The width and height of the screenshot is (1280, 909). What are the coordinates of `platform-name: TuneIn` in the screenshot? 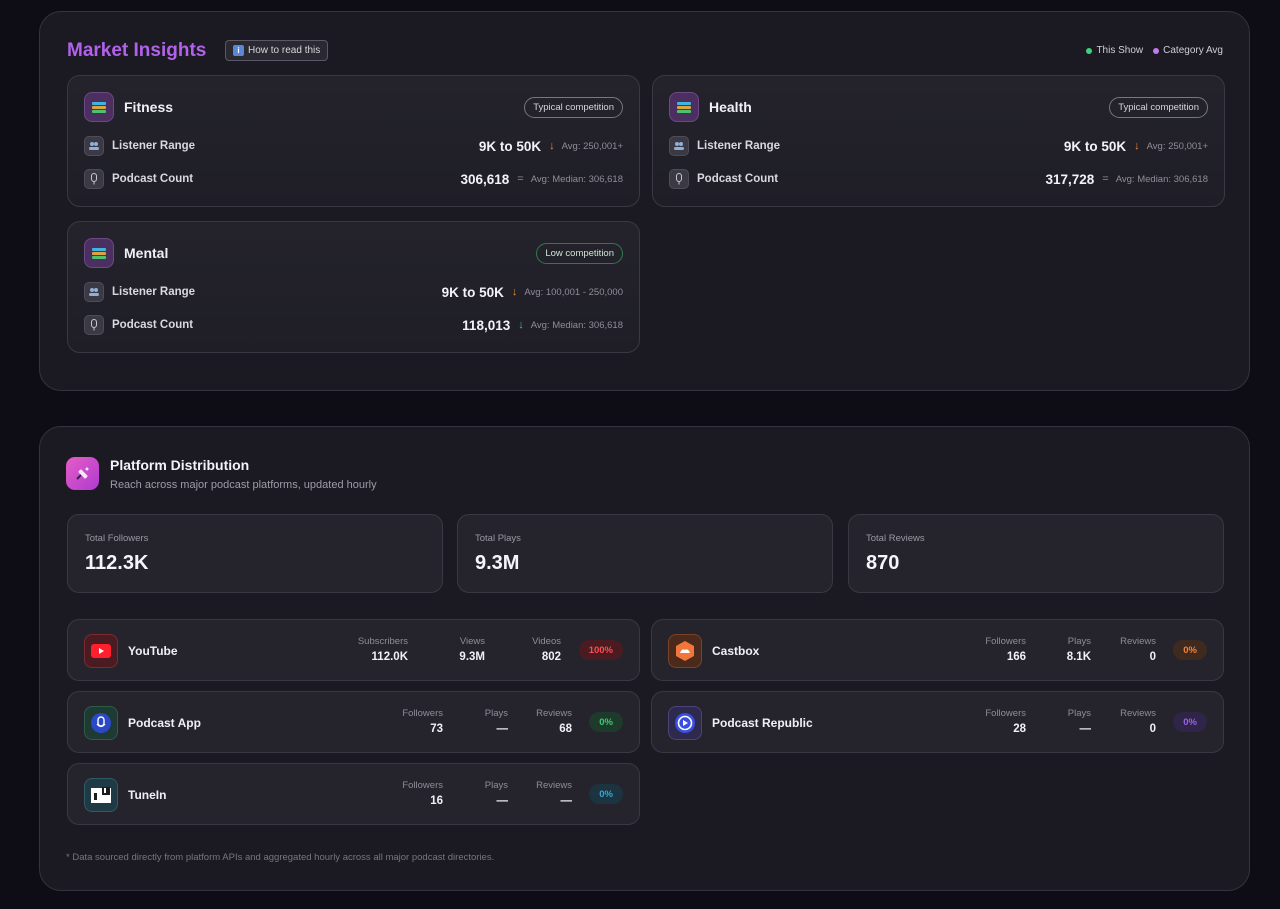 It's located at (147, 795).